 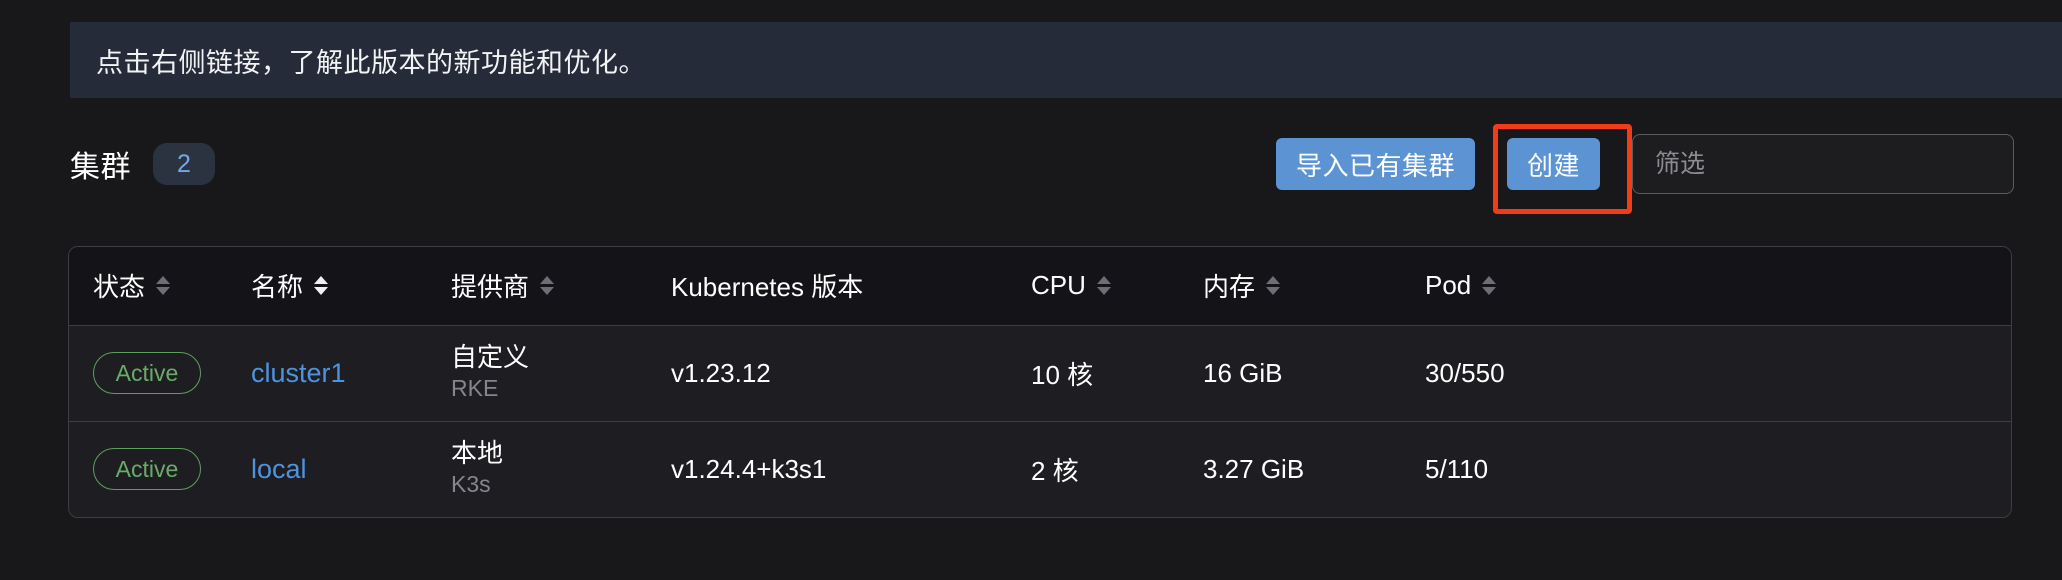 I want to click on column-label-pod: Pod, so click(x=1448, y=285).